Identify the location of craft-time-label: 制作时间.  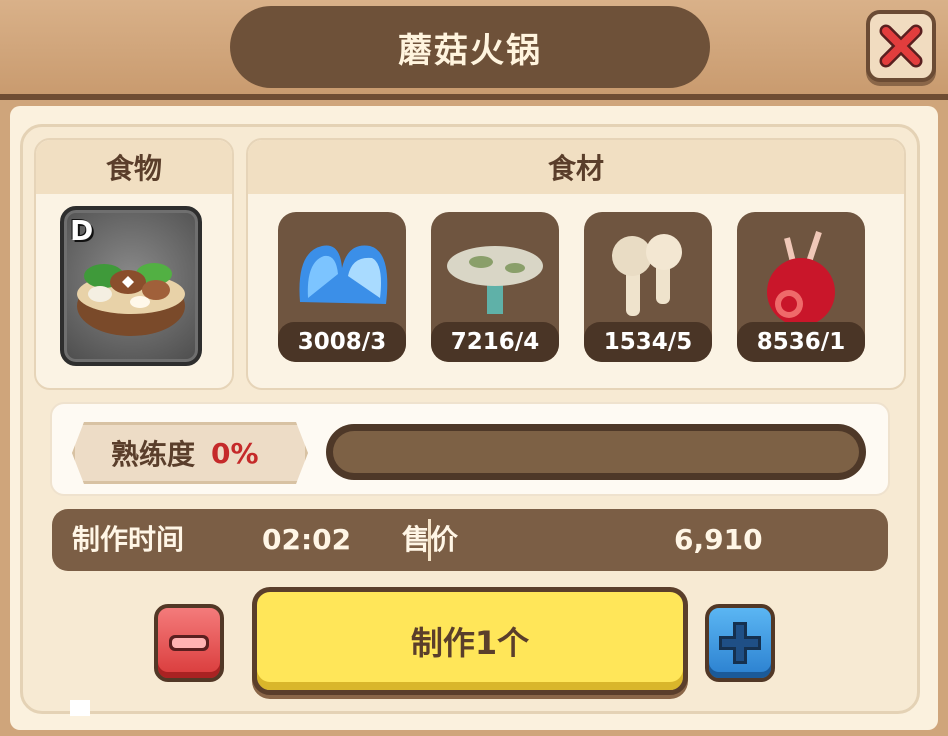
(128, 539).